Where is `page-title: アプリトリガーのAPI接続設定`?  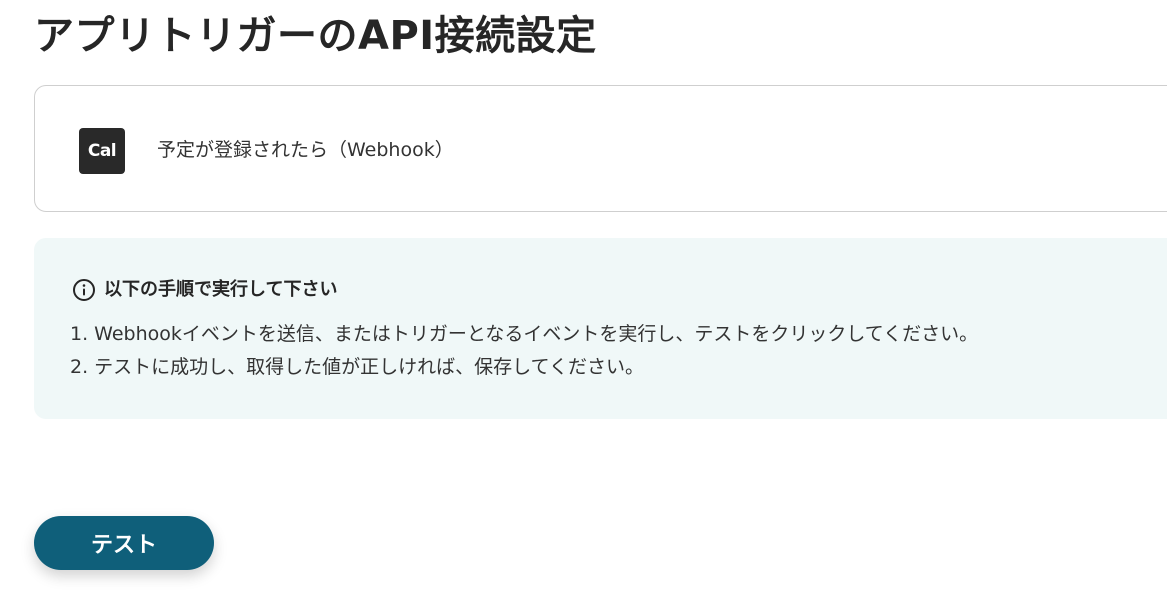 page-title: アプリトリガーのAPI接続設定 is located at coordinates (315, 36).